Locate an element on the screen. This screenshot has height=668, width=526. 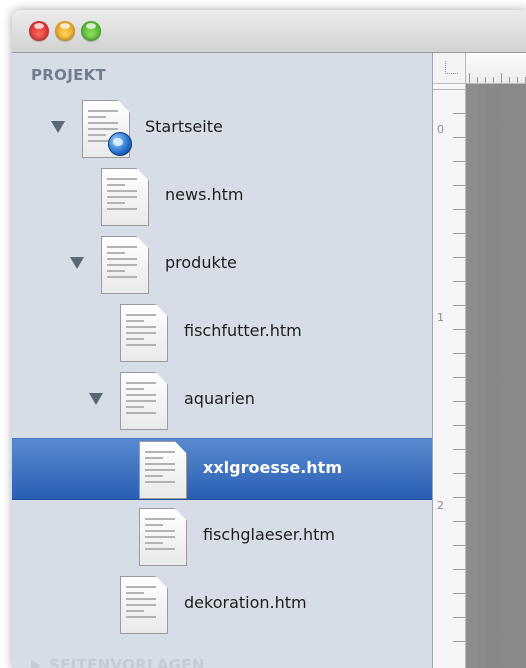
page-canvas is located at coordinates (496, 376).